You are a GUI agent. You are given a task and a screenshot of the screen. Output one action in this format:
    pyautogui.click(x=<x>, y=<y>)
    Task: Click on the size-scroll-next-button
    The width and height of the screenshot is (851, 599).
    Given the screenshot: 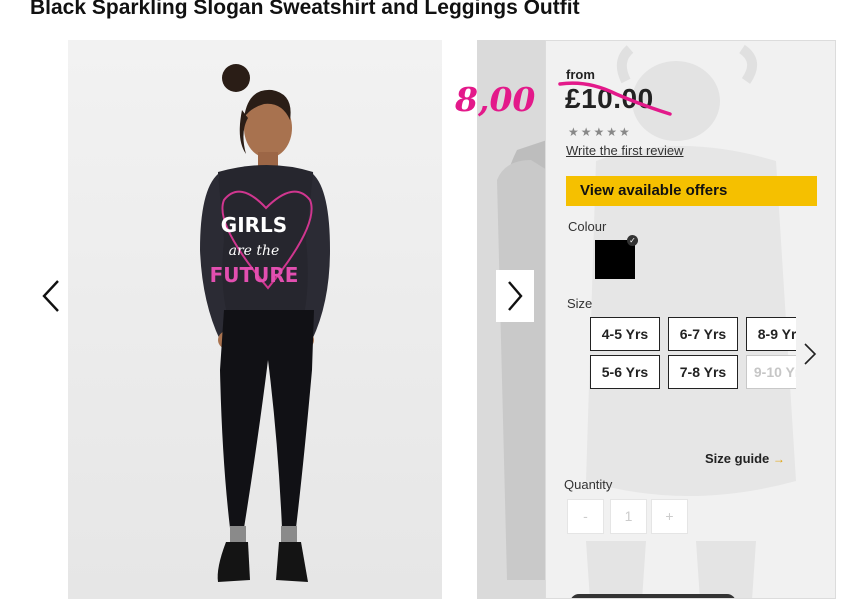 What is the action you would take?
    pyautogui.click(x=810, y=354)
    